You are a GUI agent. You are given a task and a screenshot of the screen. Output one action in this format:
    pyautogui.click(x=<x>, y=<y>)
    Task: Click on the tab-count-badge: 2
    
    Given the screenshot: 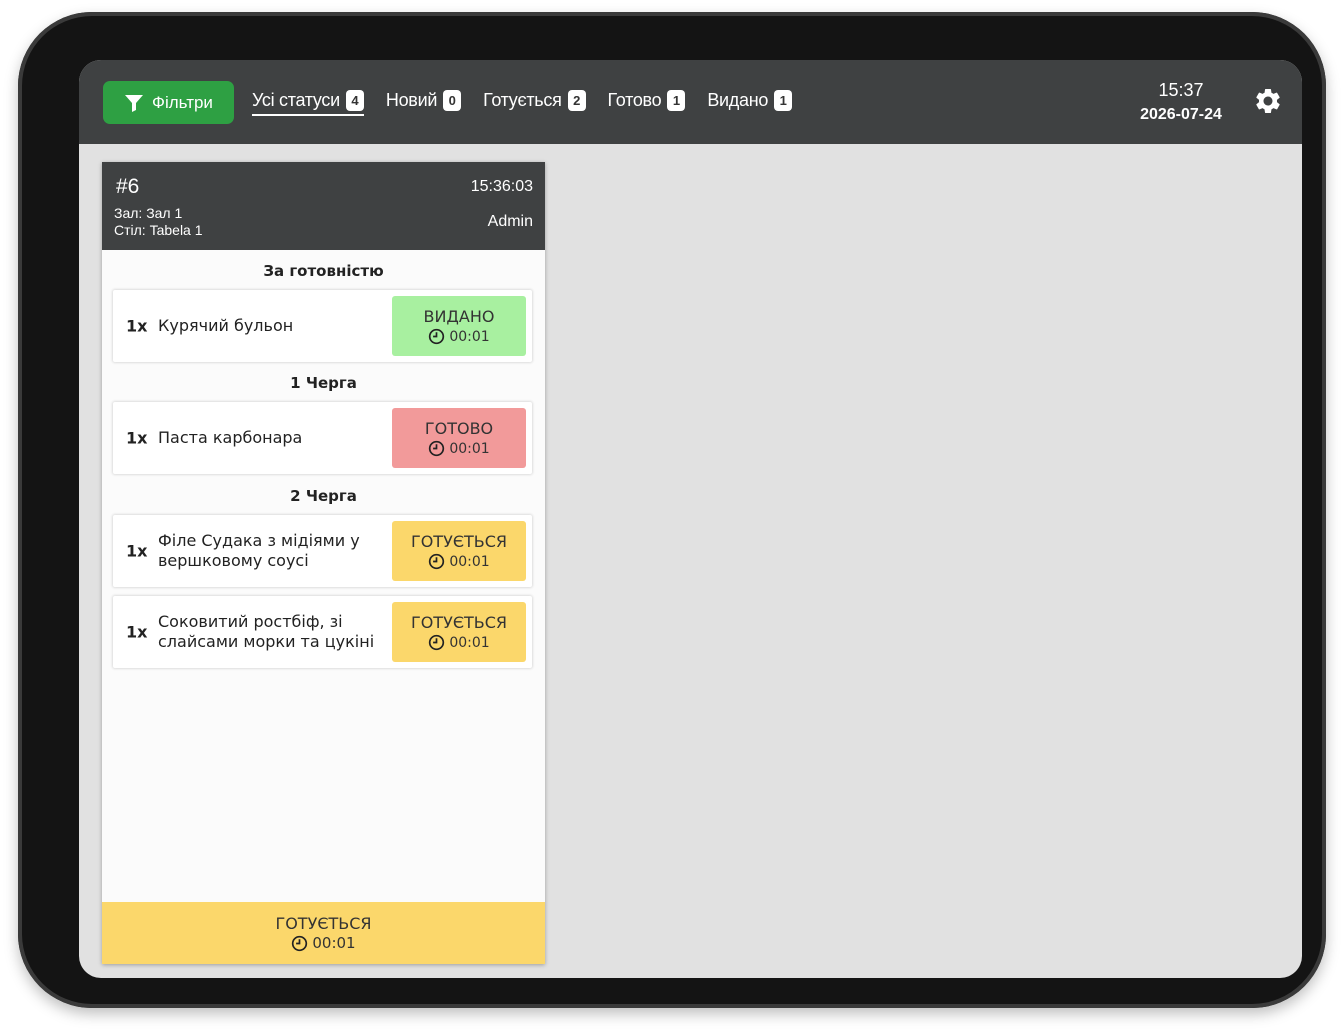 What is the action you would take?
    pyautogui.click(x=576, y=100)
    